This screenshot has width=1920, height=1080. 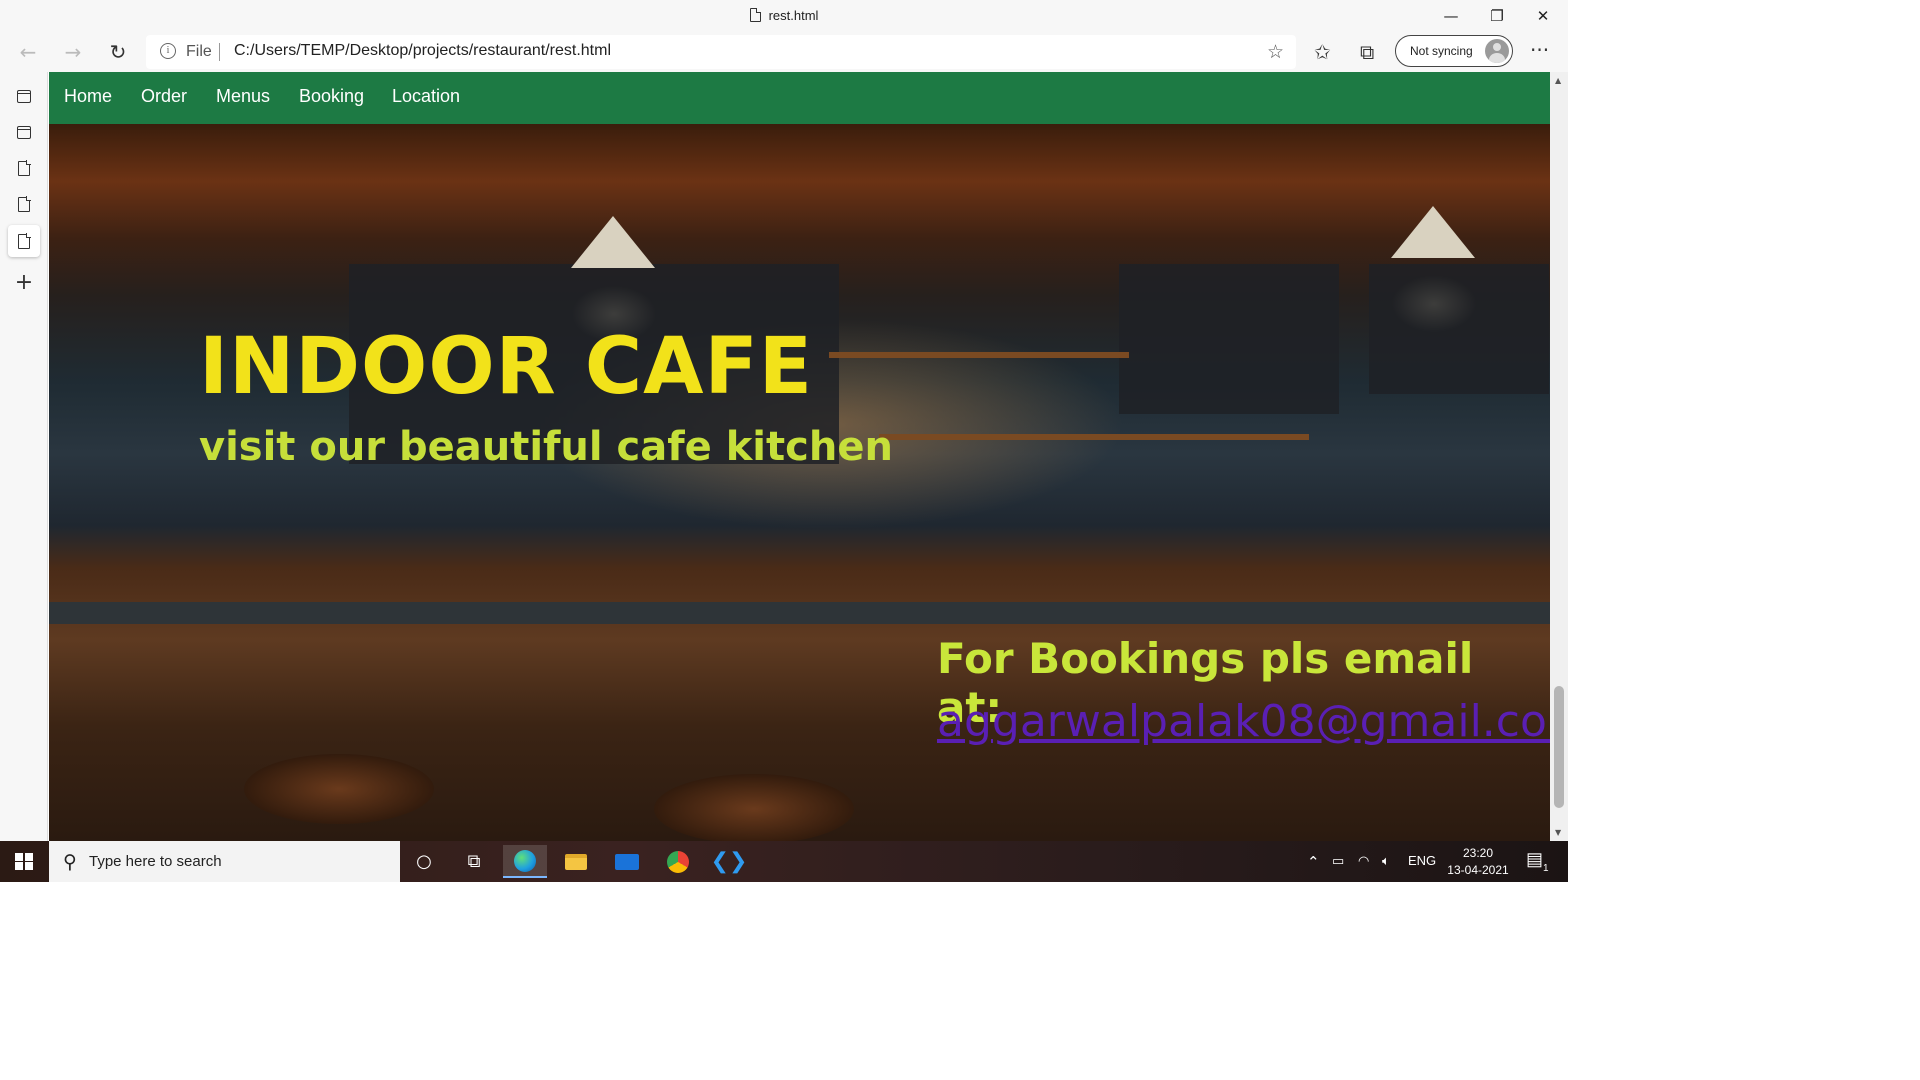 What do you see at coordinates (168, 51) in the screenshot?
I see `info-icon: i` at bounding box center [168, 51].